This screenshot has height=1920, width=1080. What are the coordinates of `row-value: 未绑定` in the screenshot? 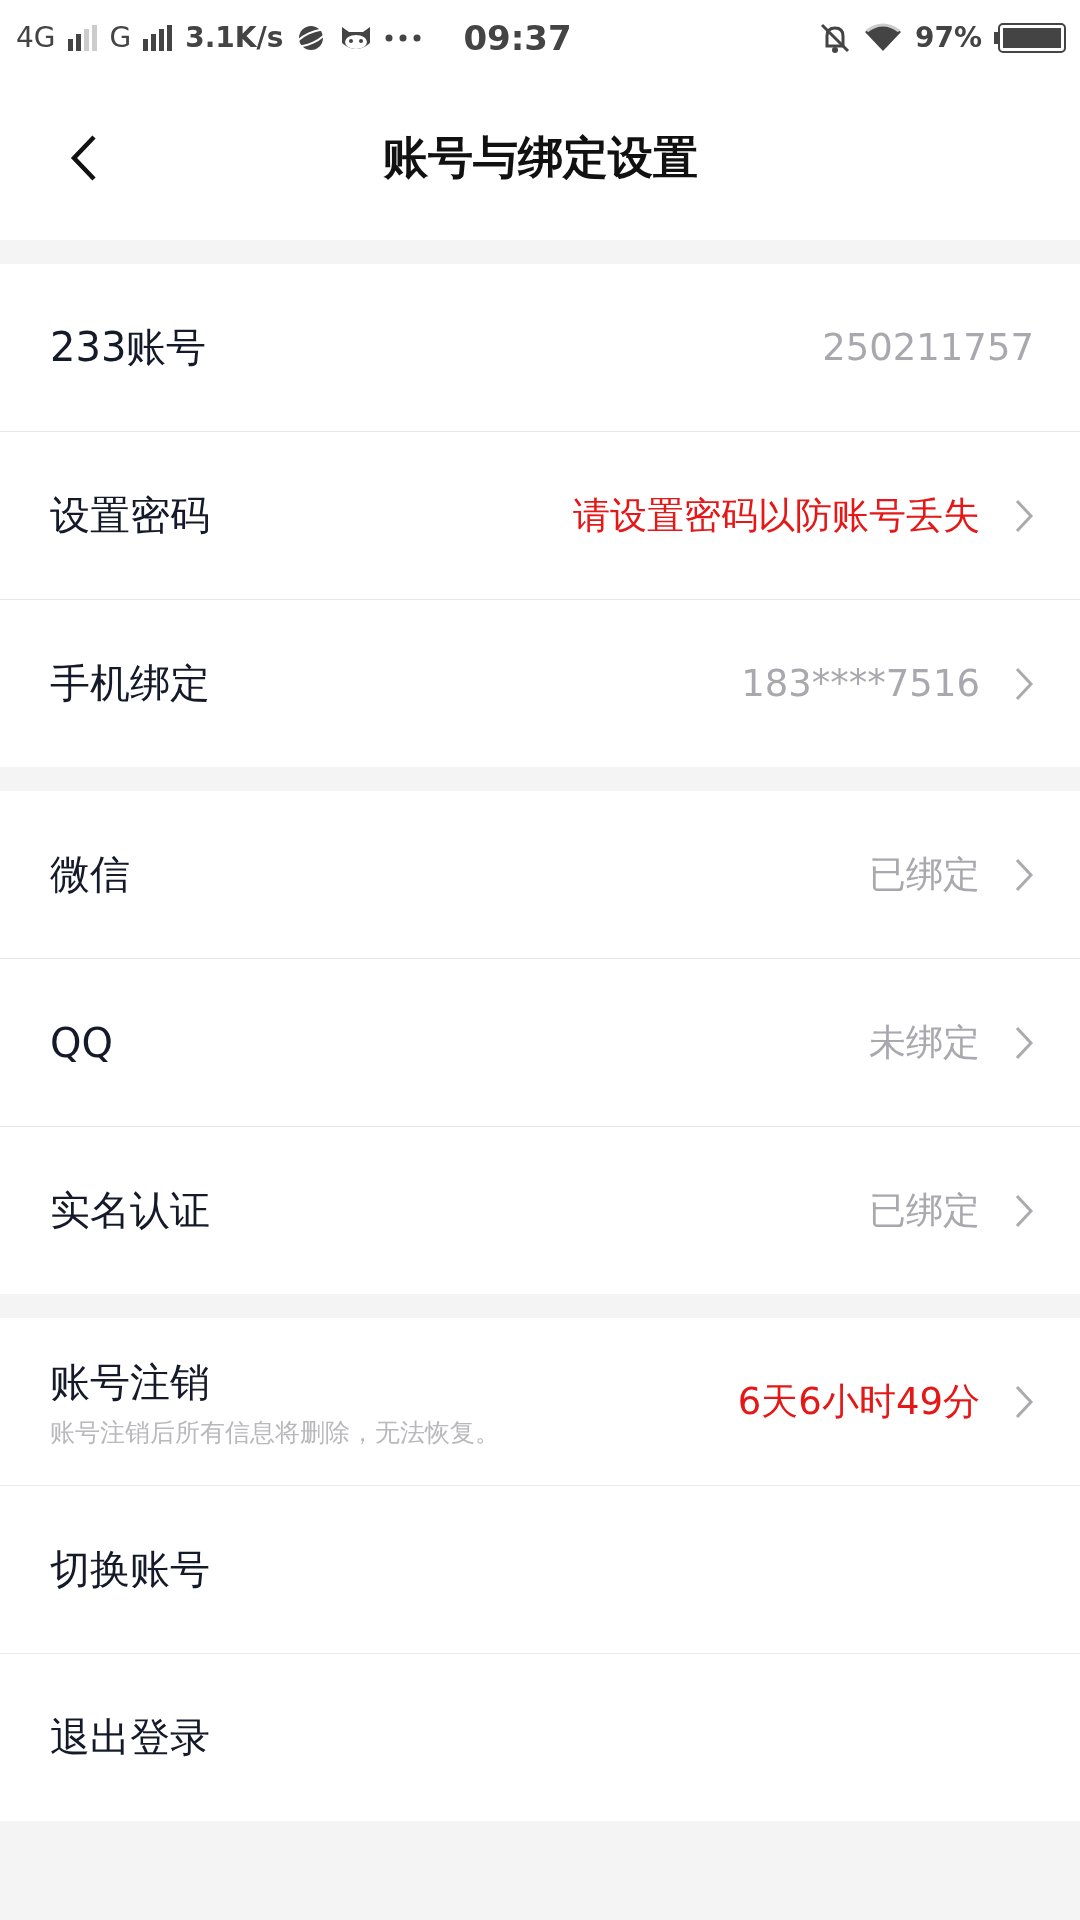 It's located at (924, 1042).